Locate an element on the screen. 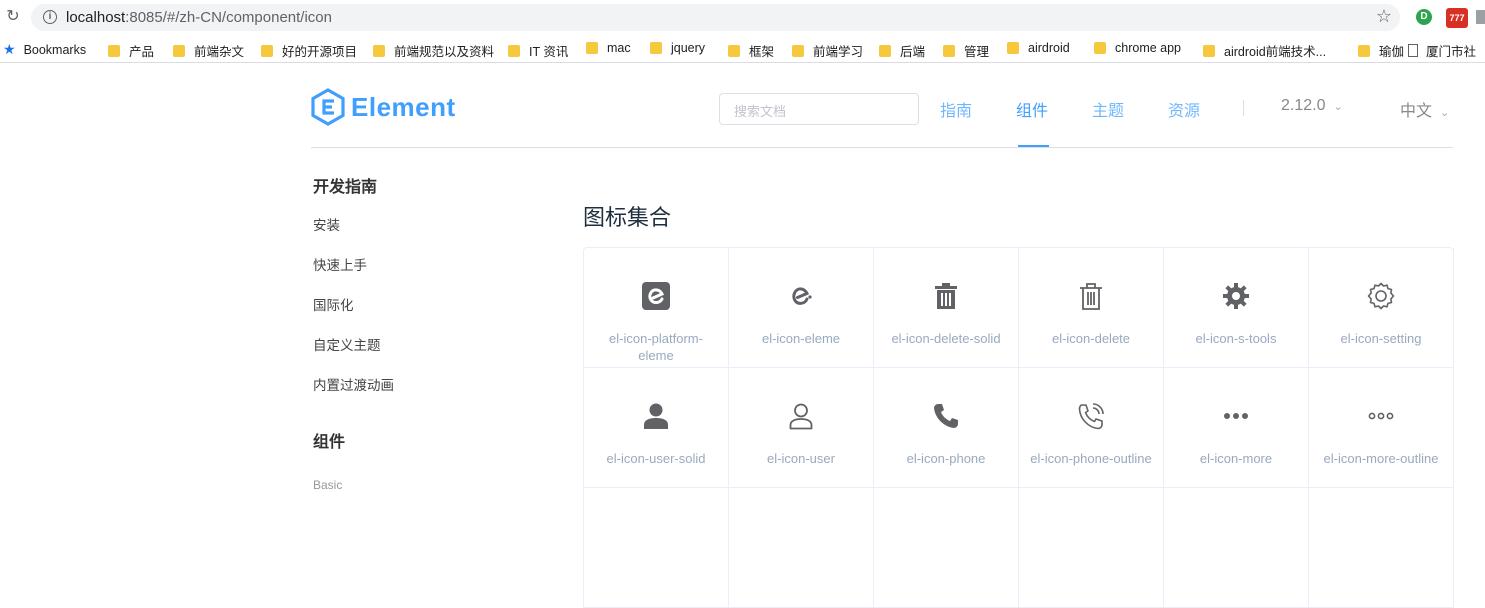 This screenshot has height=608, width=1485. icon-cell: el-icon-phone-outline is located at coordinates (1091, 428).